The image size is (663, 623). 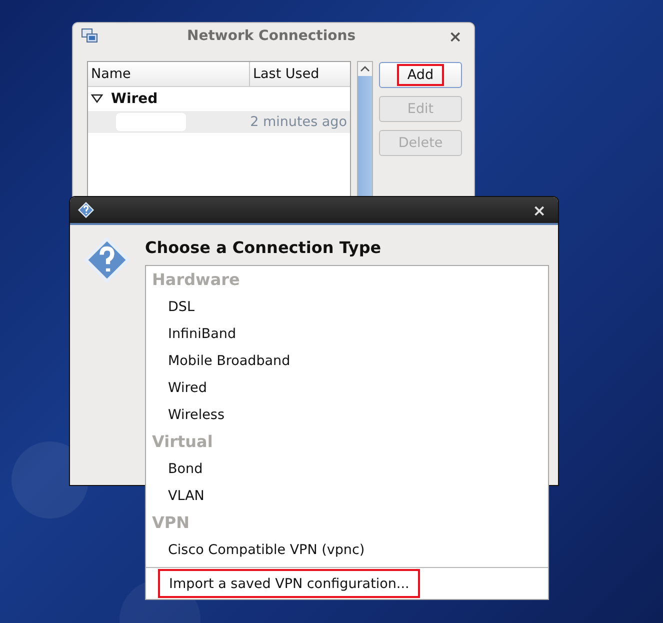 I want to click on list-item: Bond, so click(x=347, y=468).